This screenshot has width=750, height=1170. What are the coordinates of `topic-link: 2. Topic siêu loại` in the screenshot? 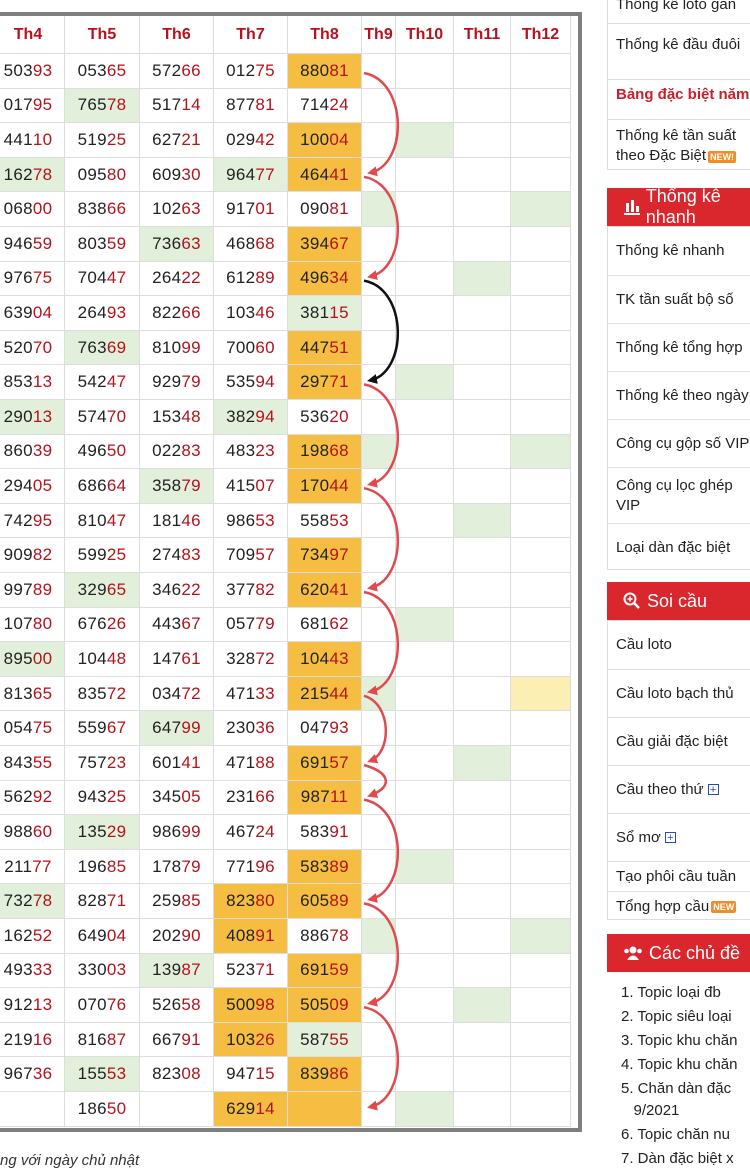 It's located at (678, 1017).